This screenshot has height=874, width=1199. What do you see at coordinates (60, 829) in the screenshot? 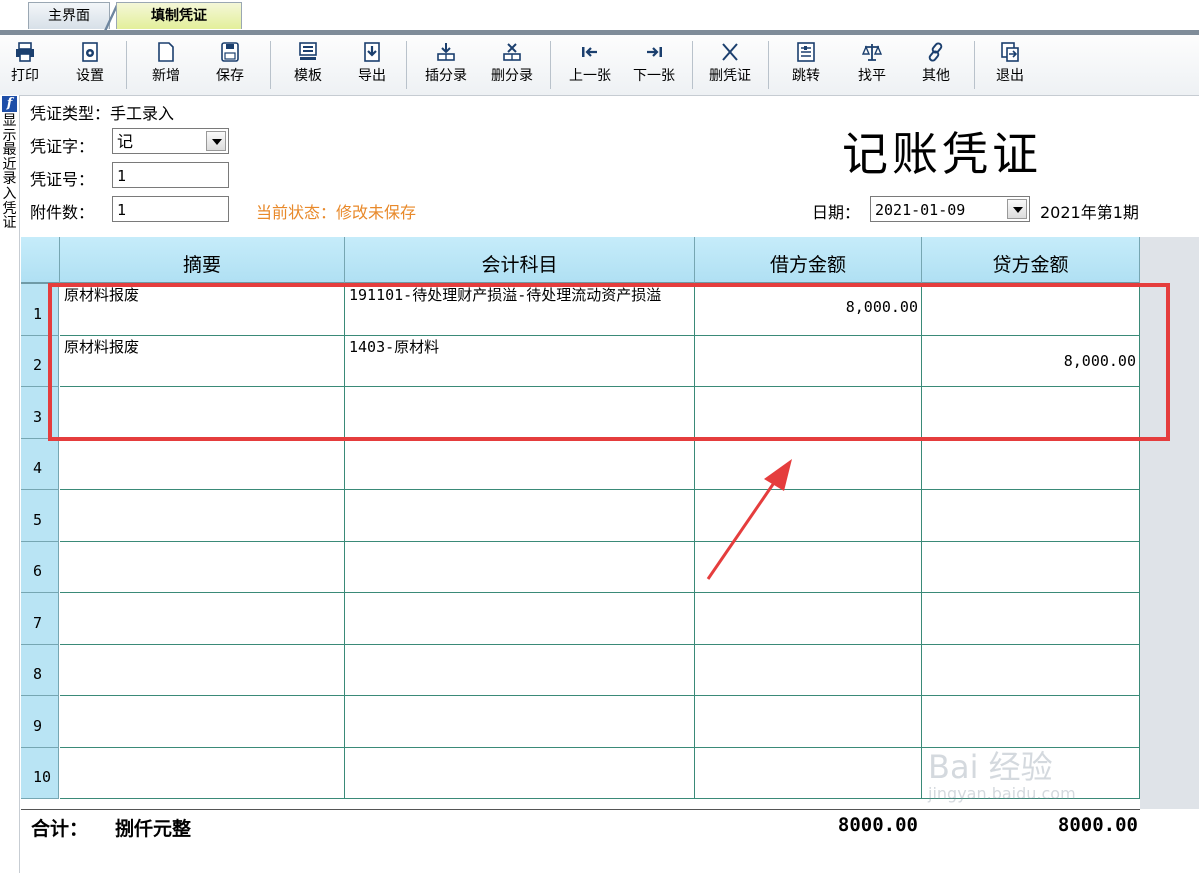
I see `totals-label: 合计：` at bounding box center [60, 829].